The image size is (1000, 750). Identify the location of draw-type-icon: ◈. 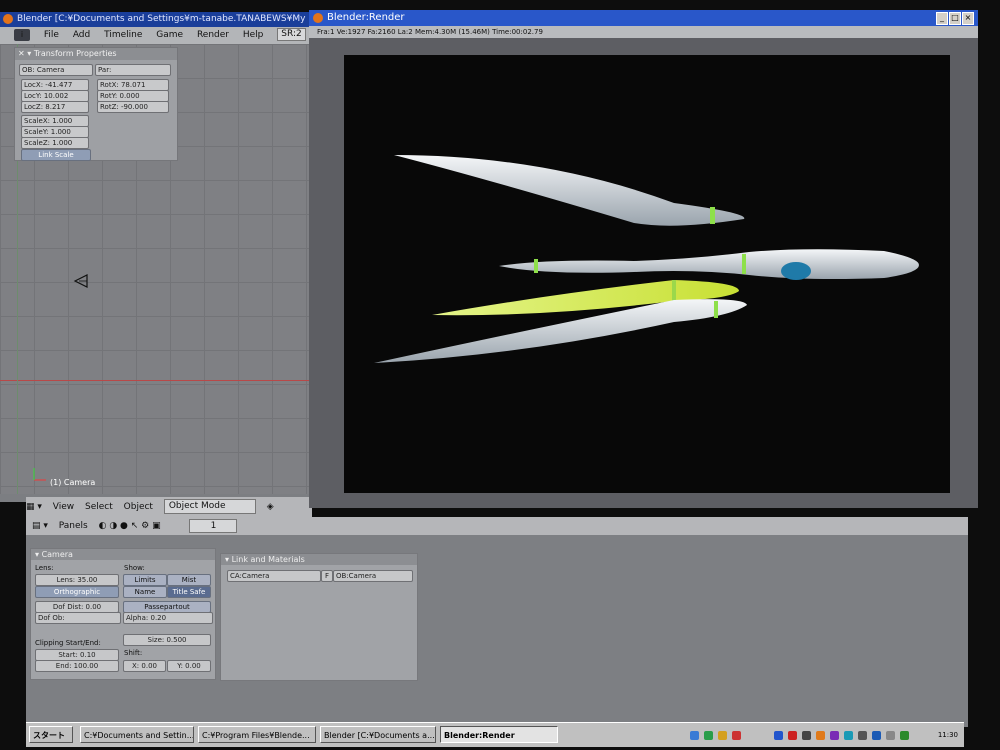
(270, 507).